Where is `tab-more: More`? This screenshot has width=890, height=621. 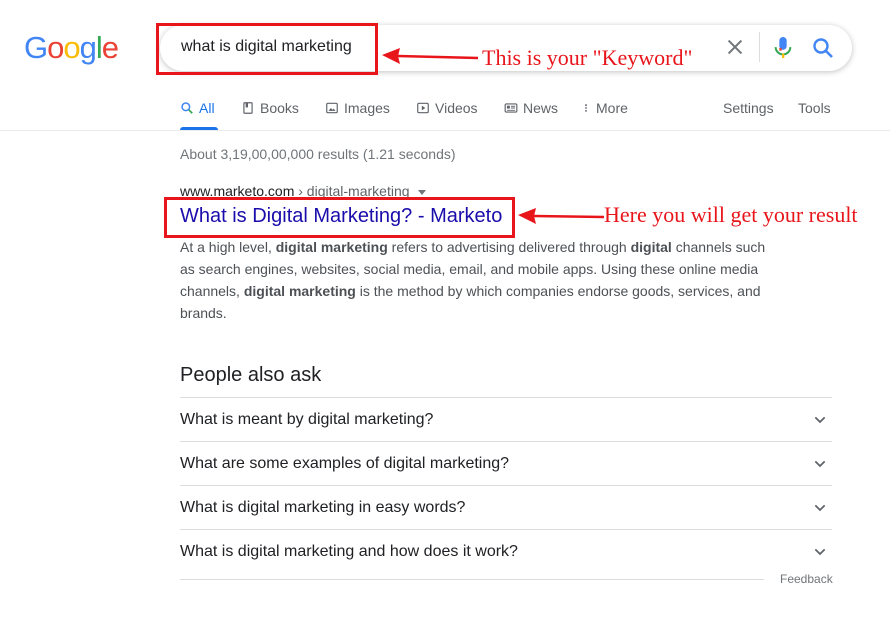
tab-more: More is located at coordinates (604, 108).